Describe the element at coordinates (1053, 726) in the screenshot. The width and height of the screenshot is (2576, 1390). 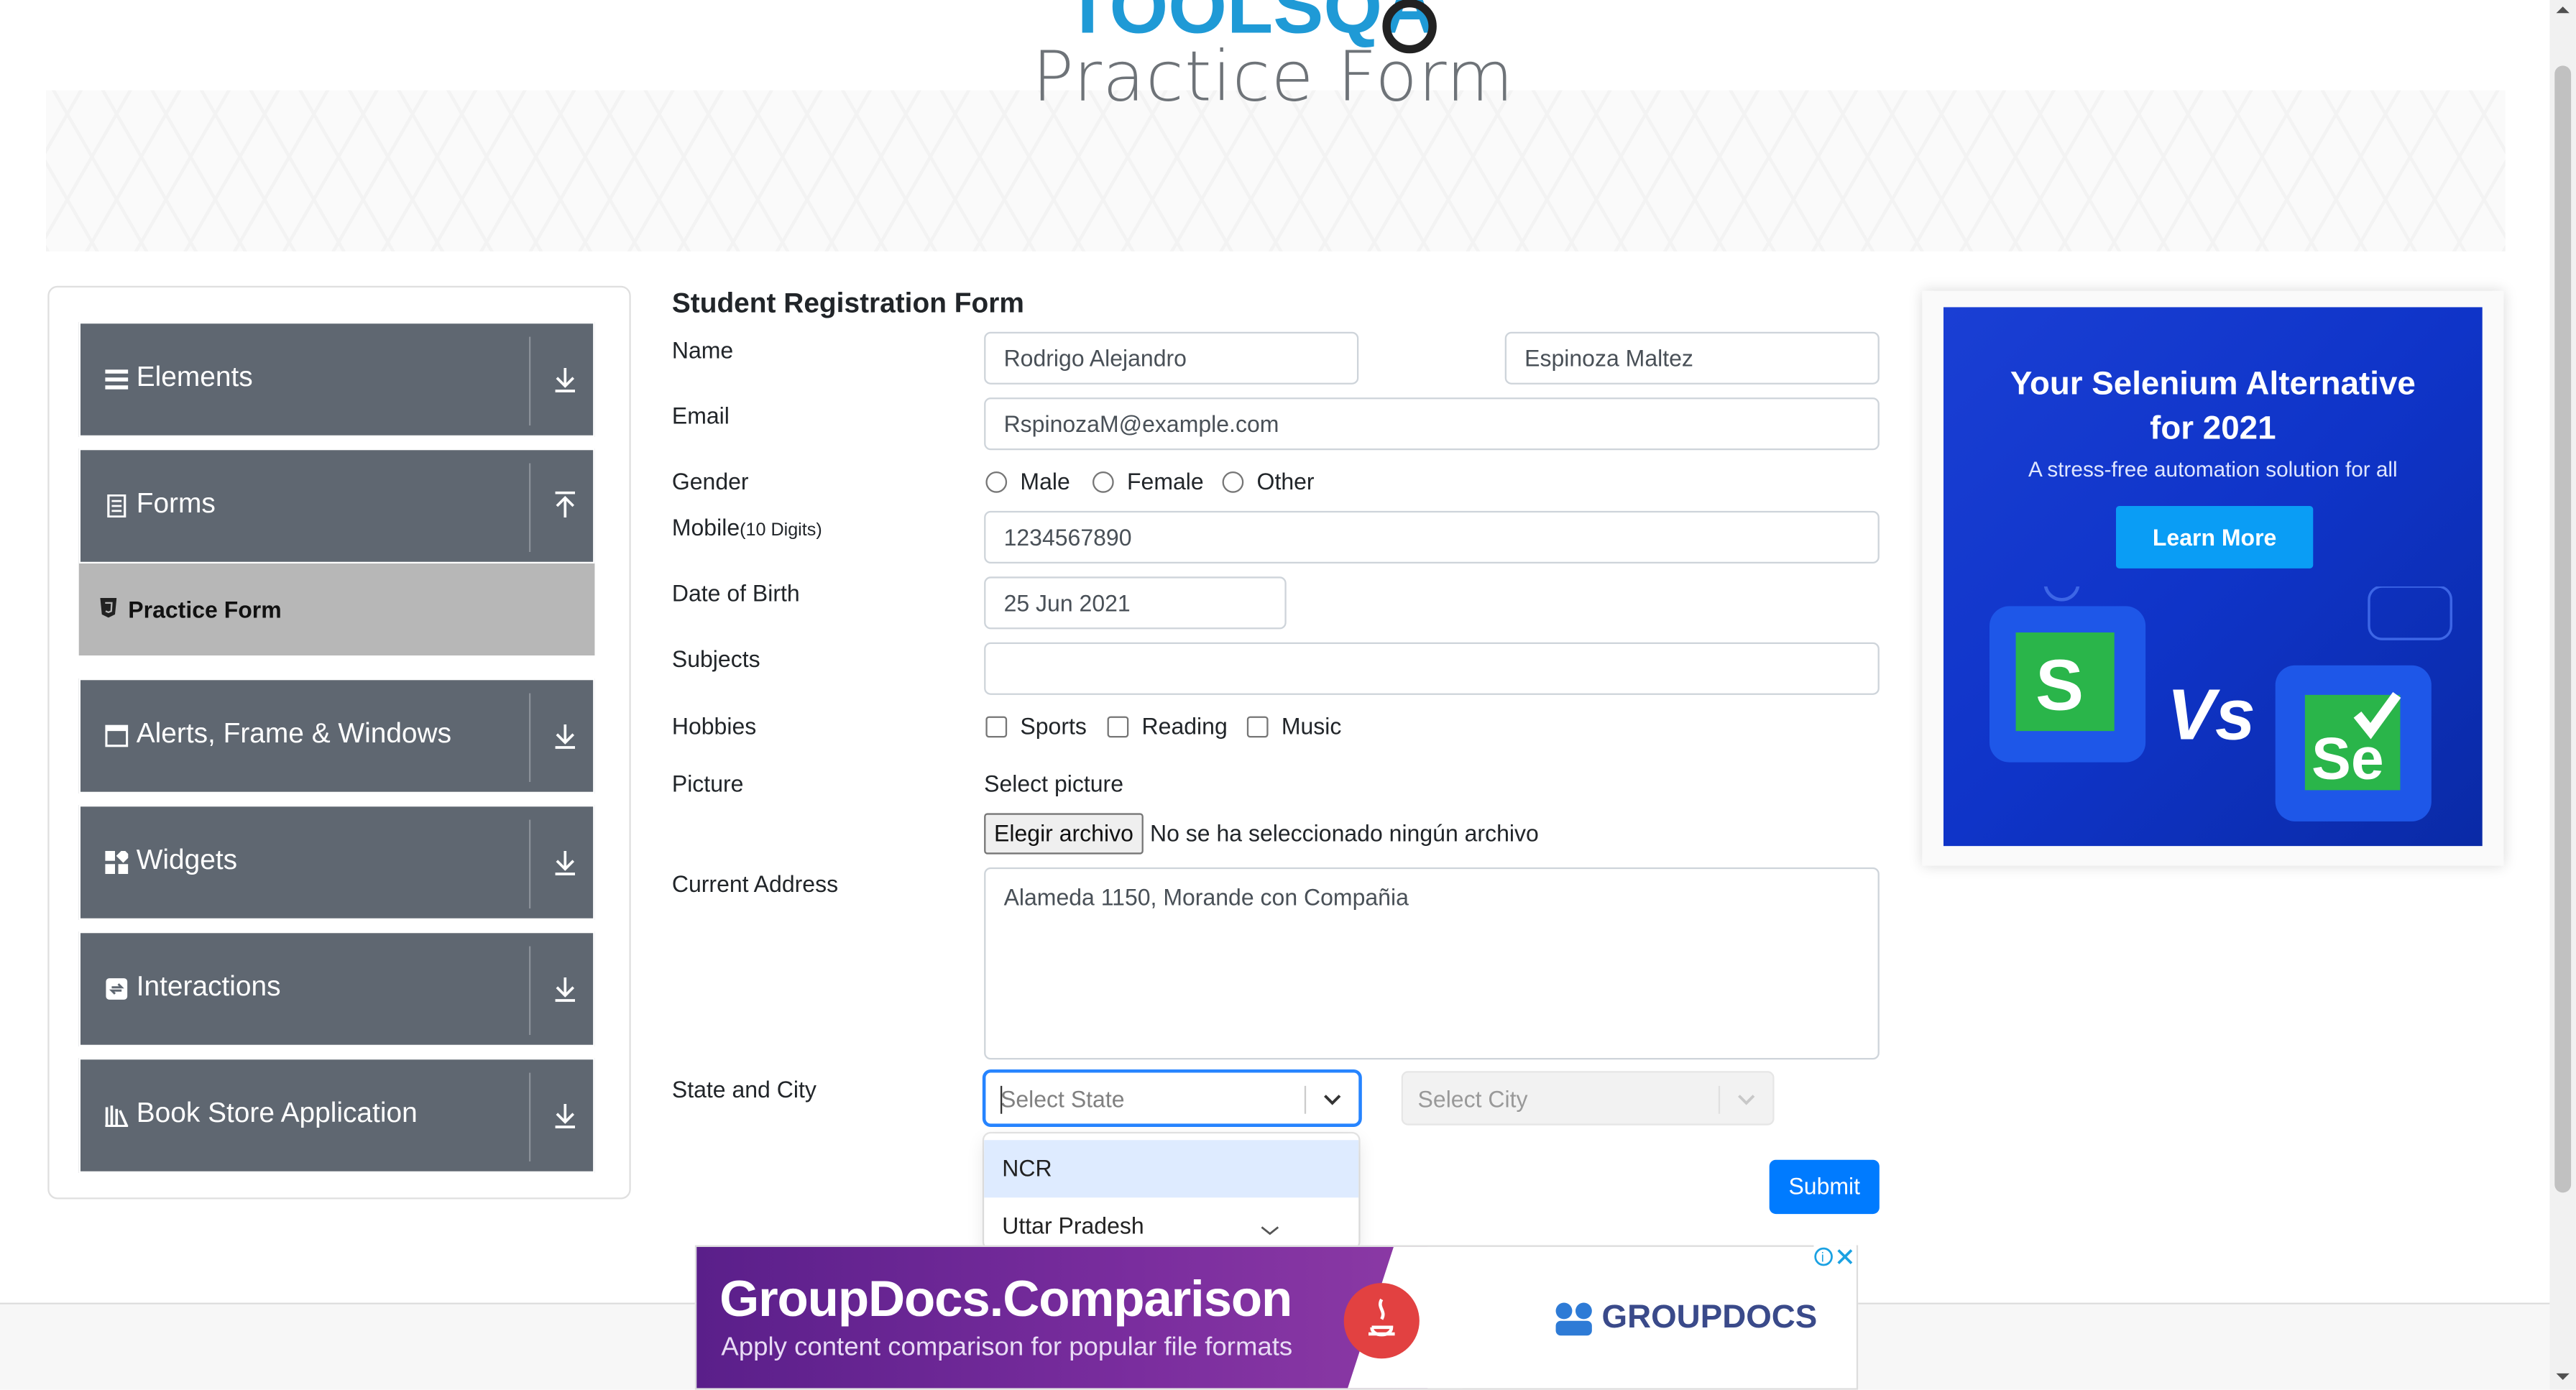
I see `hobby-sports-label: Sports` at that location.